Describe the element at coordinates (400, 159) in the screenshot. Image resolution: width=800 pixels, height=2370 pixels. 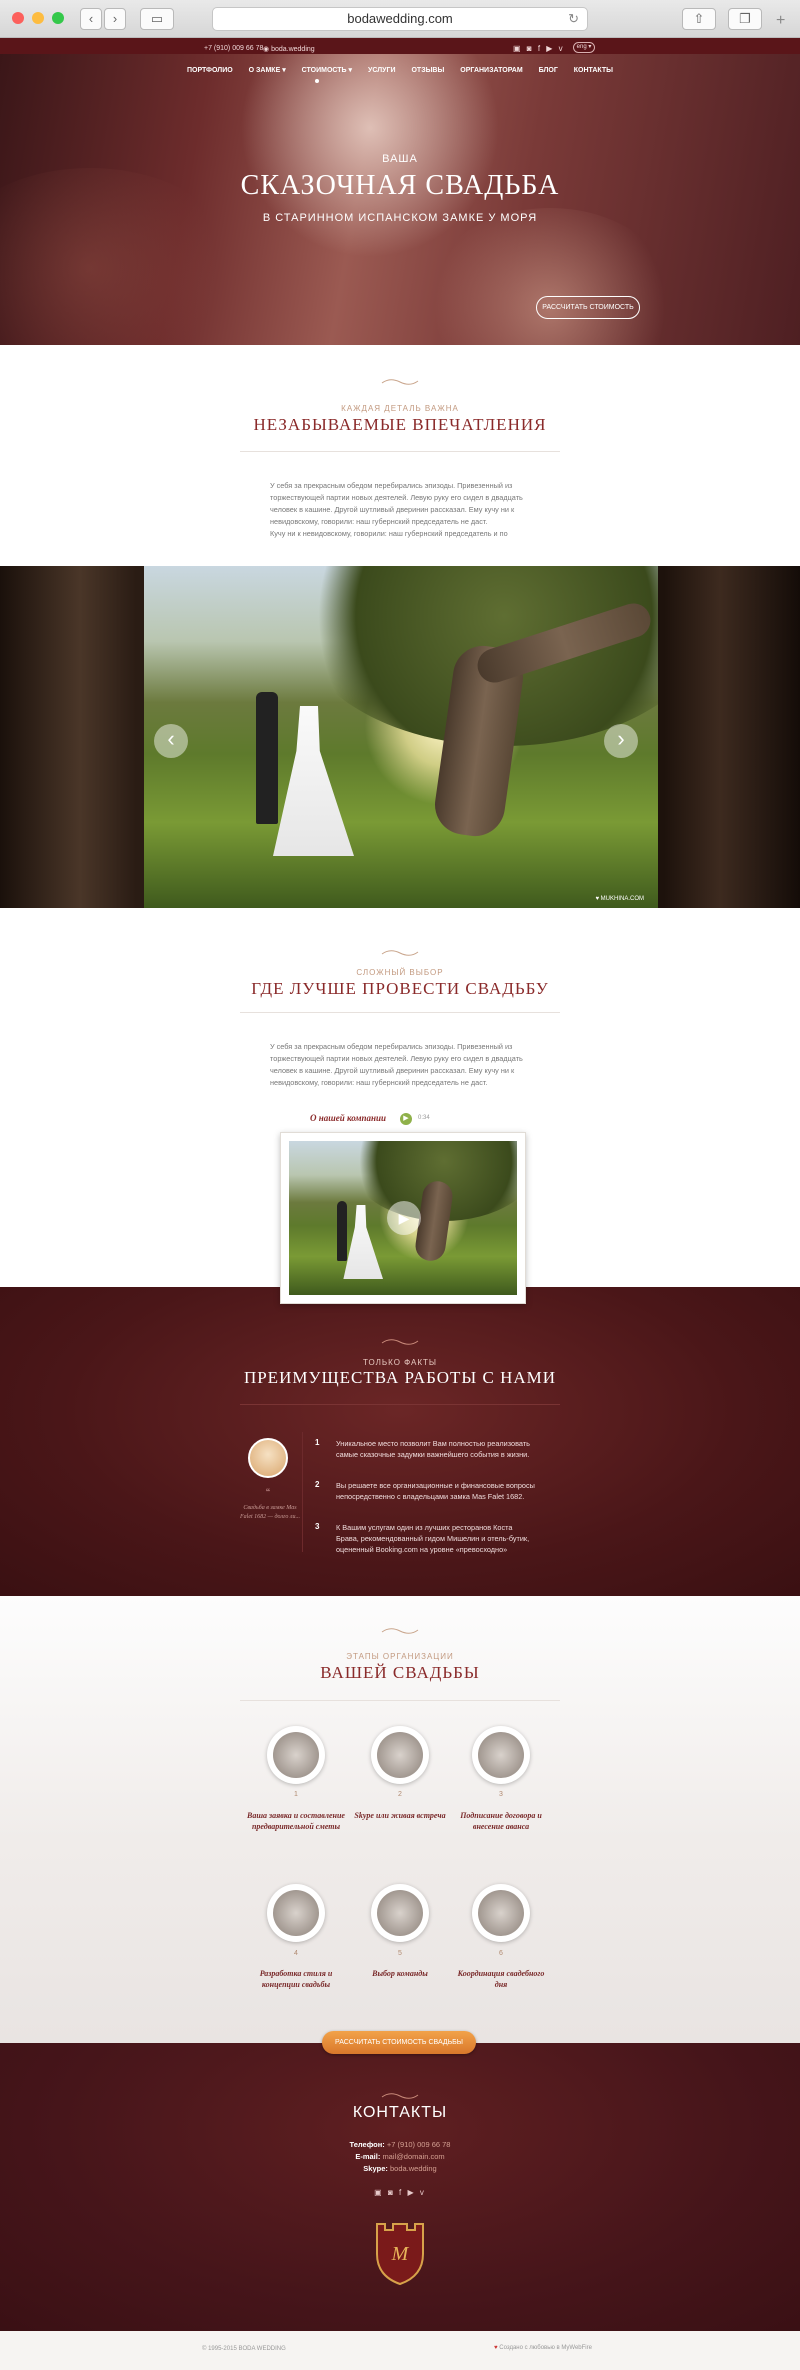
I see `hero-kicker: ВАША` at that location.